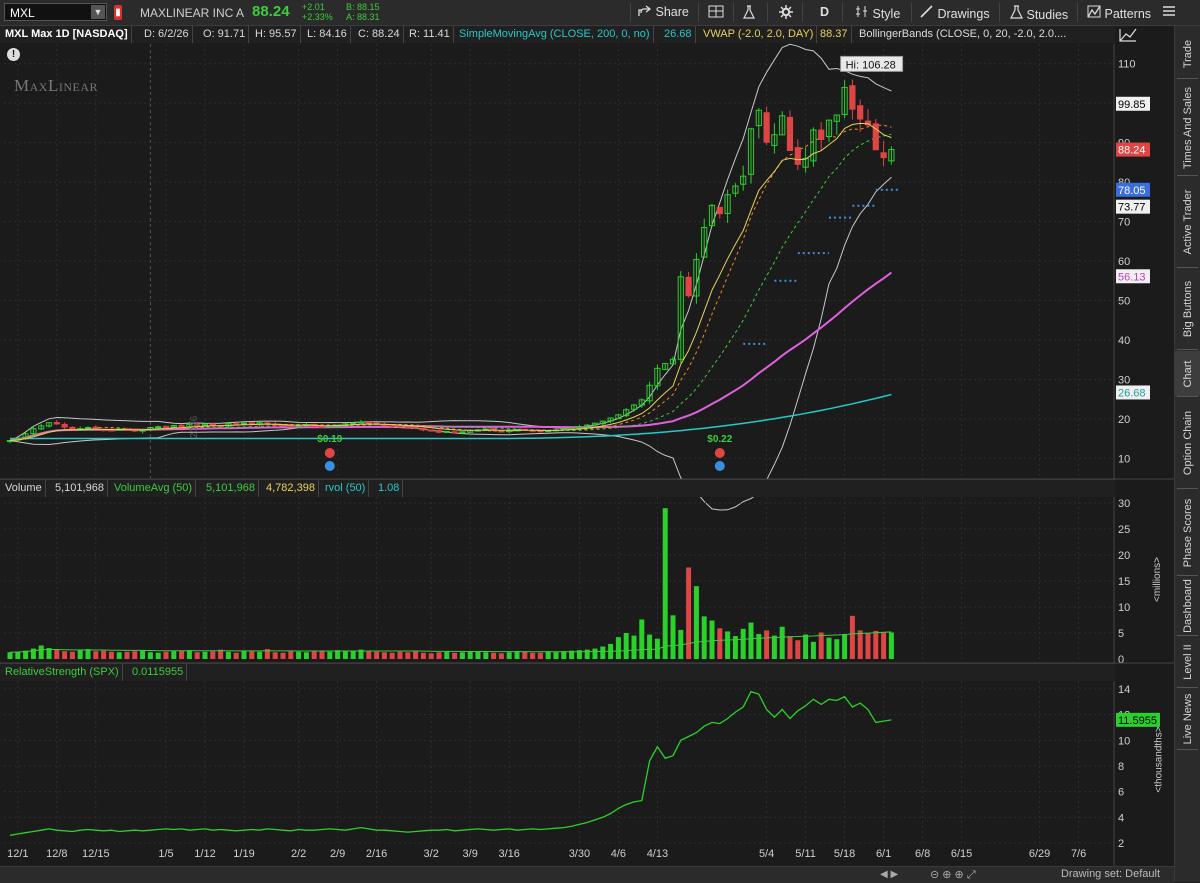 The image size is (1200, 883). Describe the element at coordinates (1124, 420) in the screenshot. I see `price-tick-label: 20` at that location.